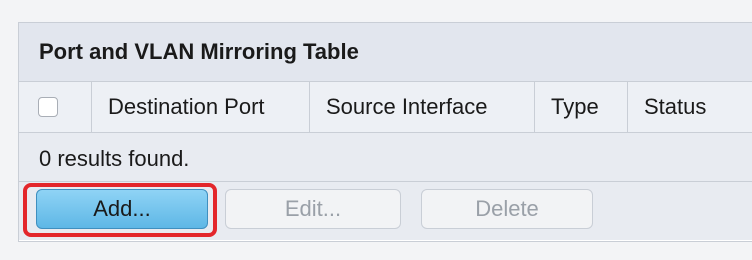 The width and height of the screenshot is (752, 260). Describe the element at coordinates (407, 106) in the screenshot. I see `column-header-label: Source Interface` at that location.